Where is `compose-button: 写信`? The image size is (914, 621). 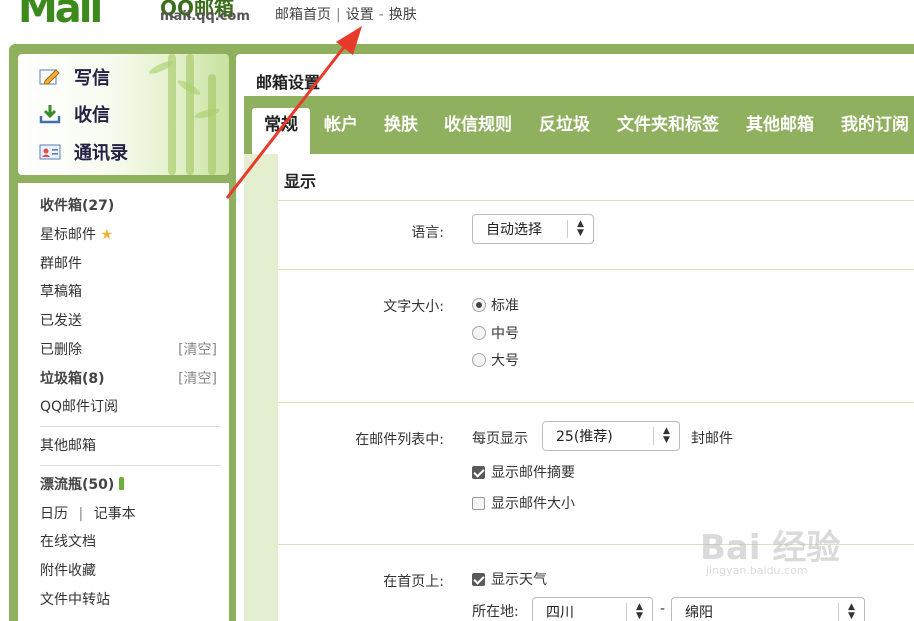 compose-button: 写信 is located at coordinates (74, 77).